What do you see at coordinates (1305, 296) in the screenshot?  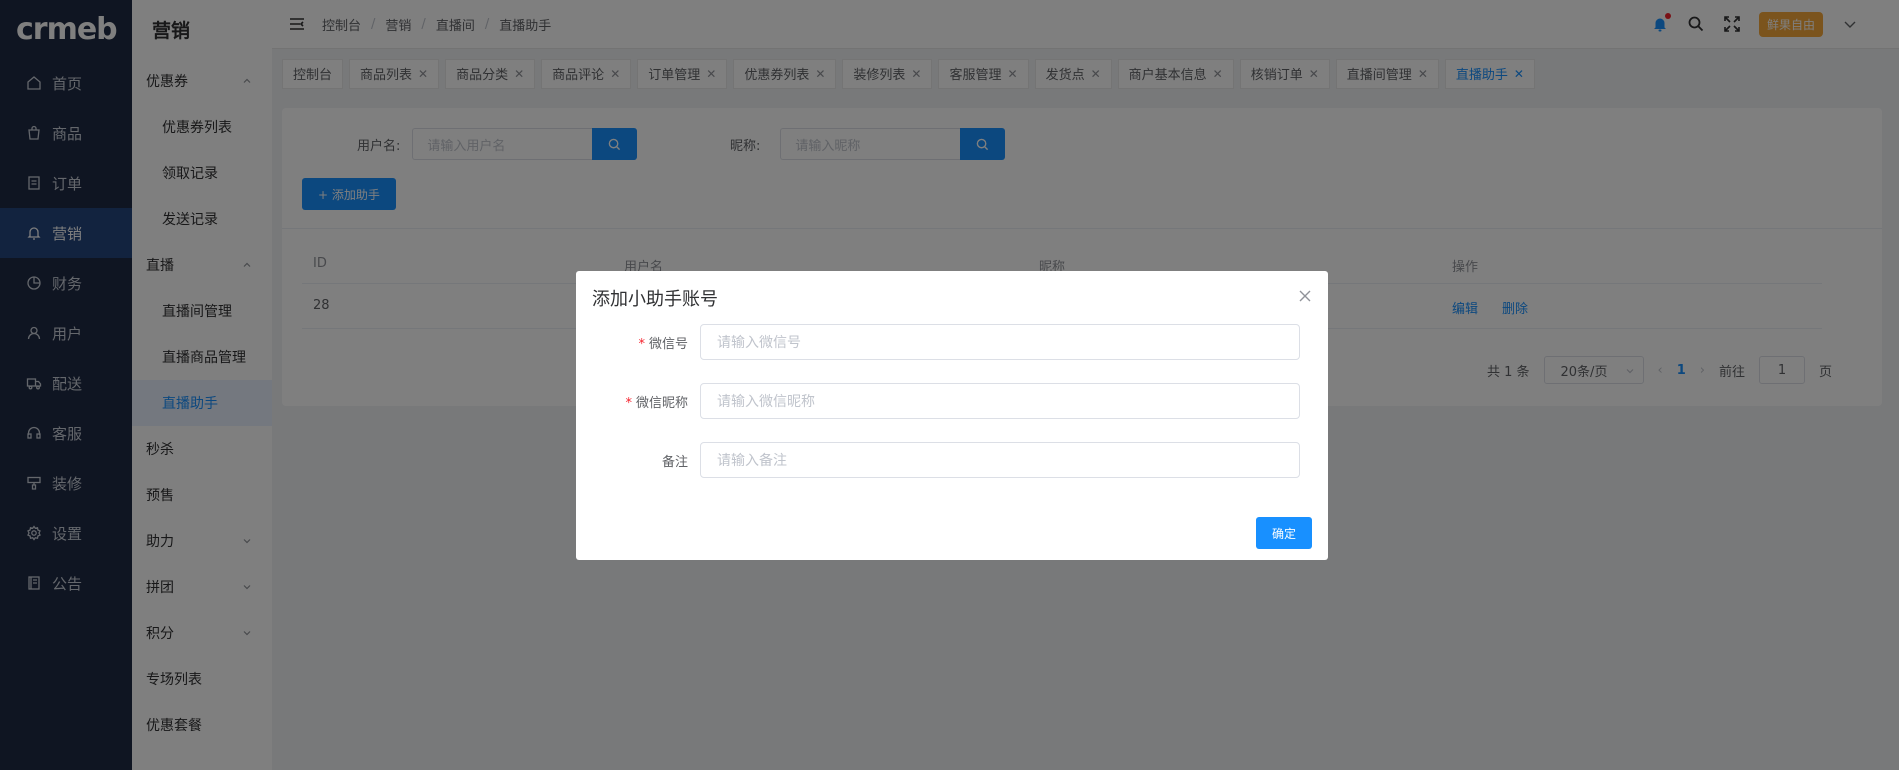 I see `close-icon` at bounding box center [1305, 296].